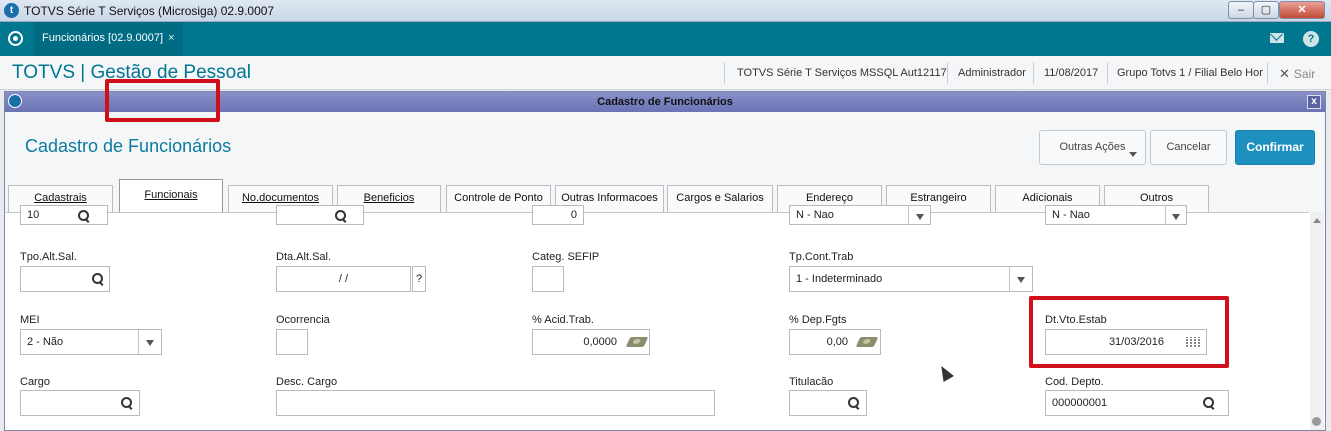  I want to click on help-icon: ?, so click(1311, 39).